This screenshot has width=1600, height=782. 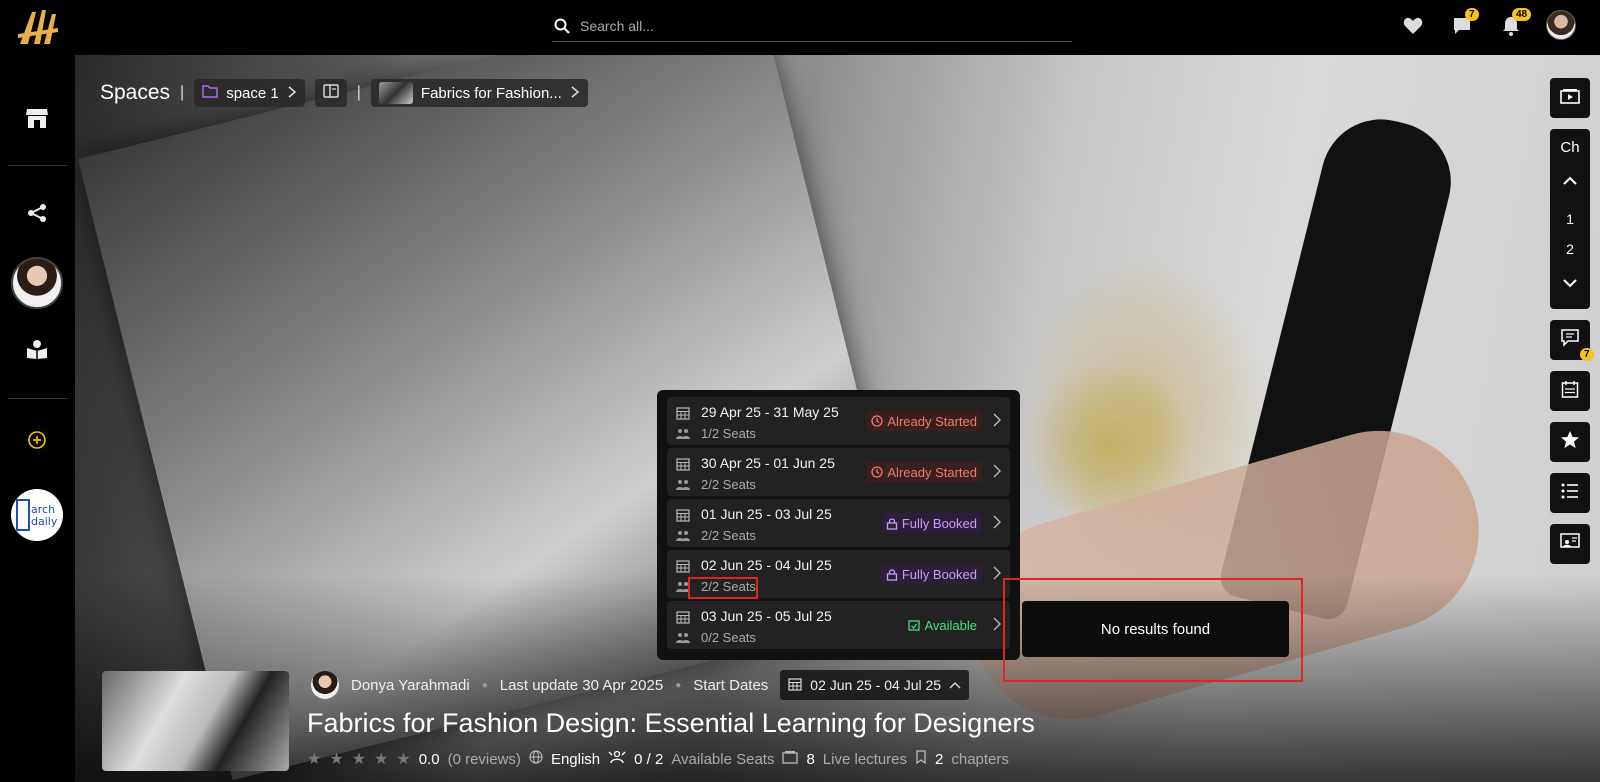 I want to click on author-name: Donya Yarahmadi, so click(x=410, y=685).